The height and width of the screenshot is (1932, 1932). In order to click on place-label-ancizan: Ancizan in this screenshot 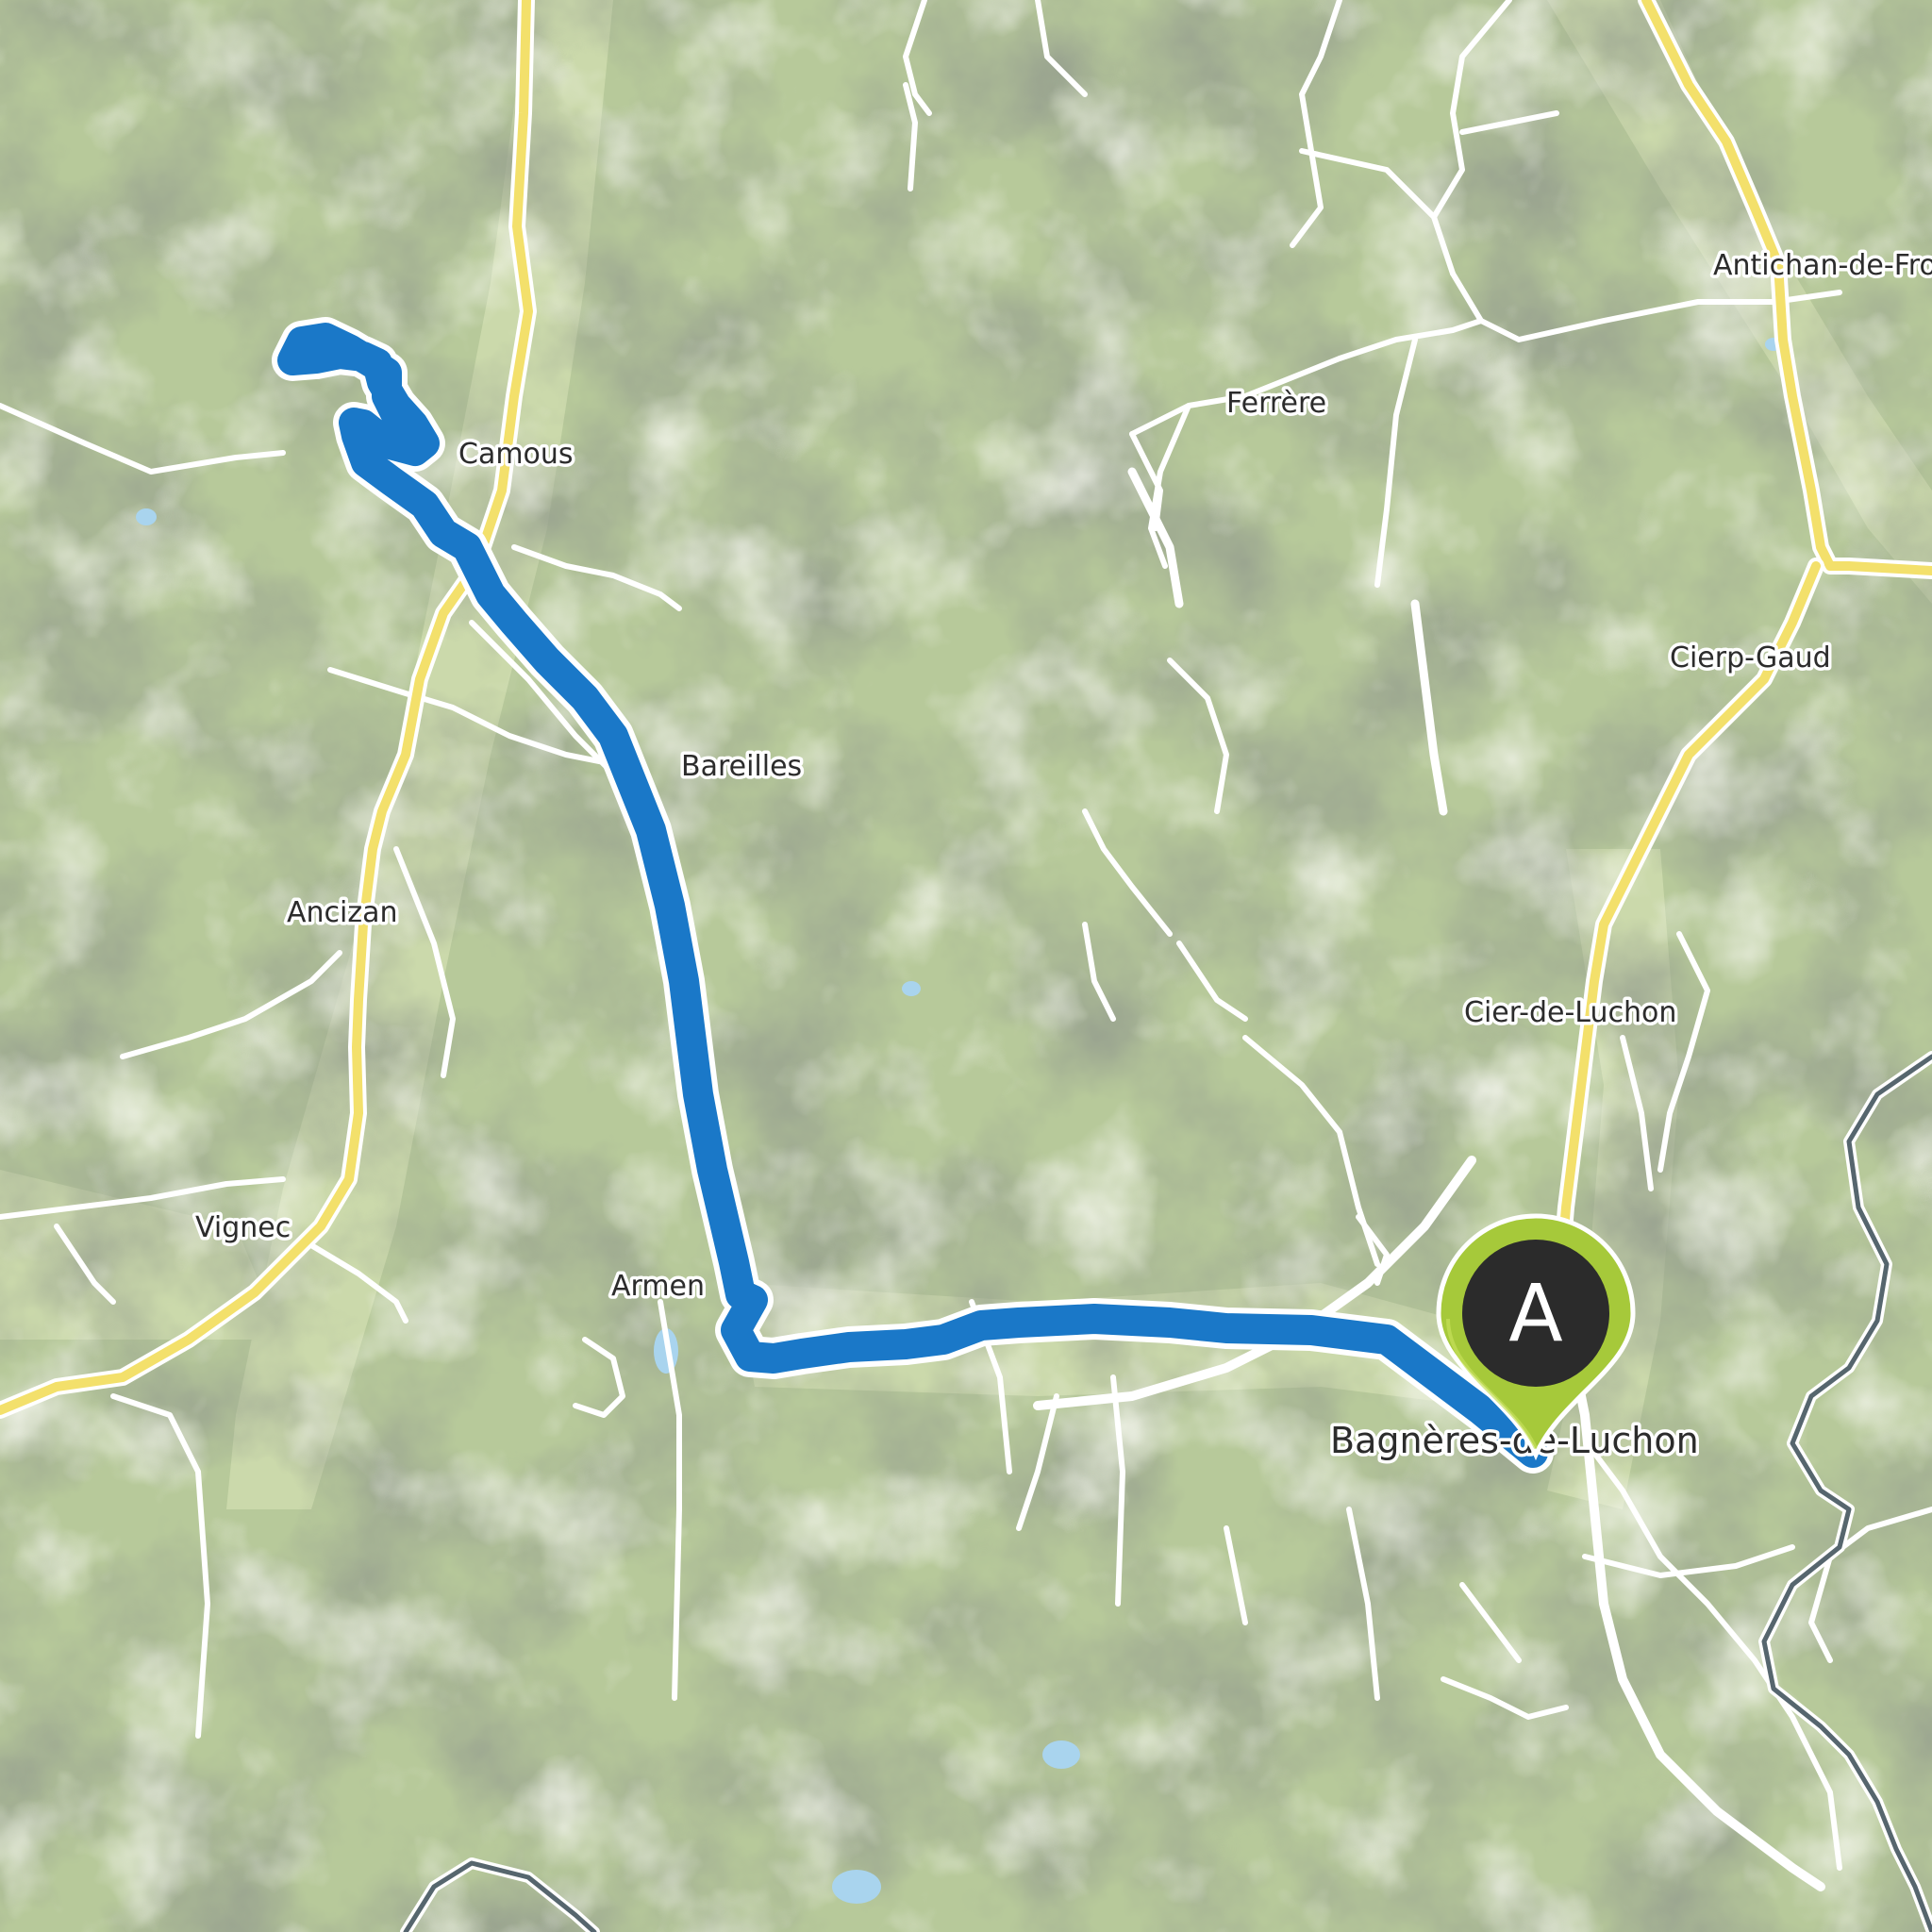, I will do `click(342, 913)`.